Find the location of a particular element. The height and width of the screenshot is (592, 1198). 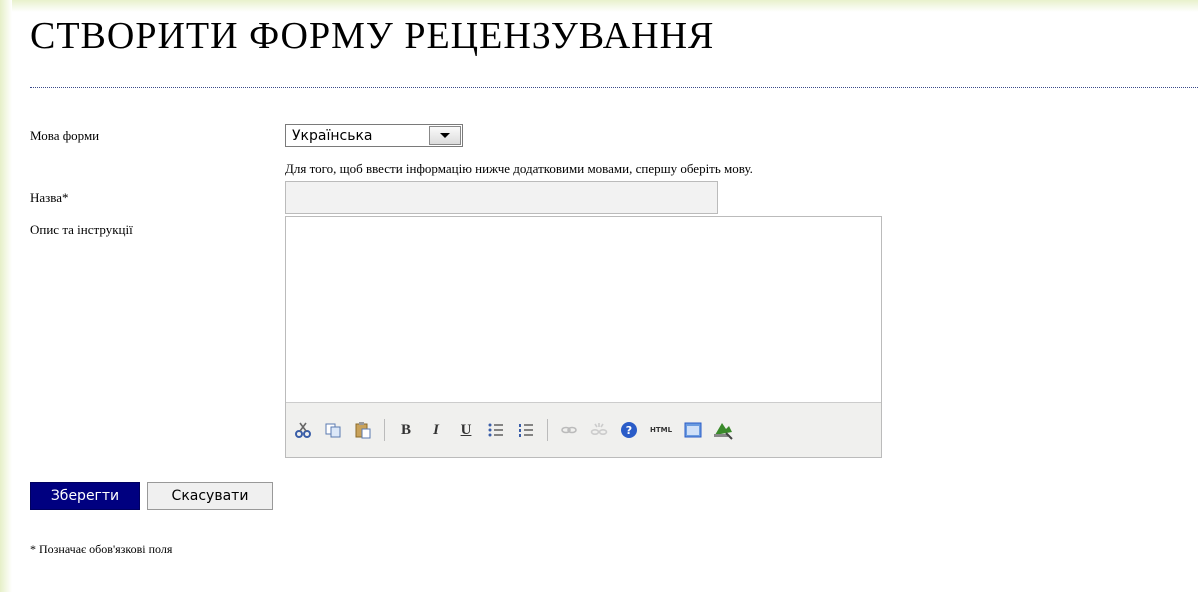

title-divider is located at coordinates (614, 87).